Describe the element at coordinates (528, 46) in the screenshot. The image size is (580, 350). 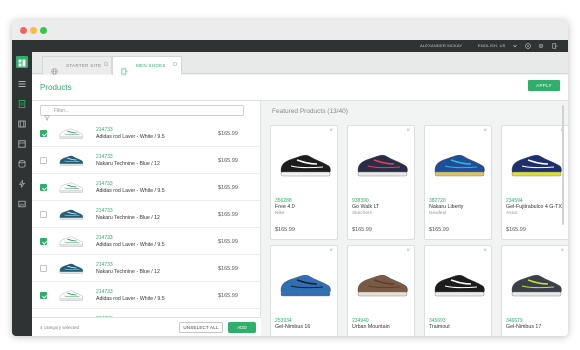
I see `help-icon` at that location.